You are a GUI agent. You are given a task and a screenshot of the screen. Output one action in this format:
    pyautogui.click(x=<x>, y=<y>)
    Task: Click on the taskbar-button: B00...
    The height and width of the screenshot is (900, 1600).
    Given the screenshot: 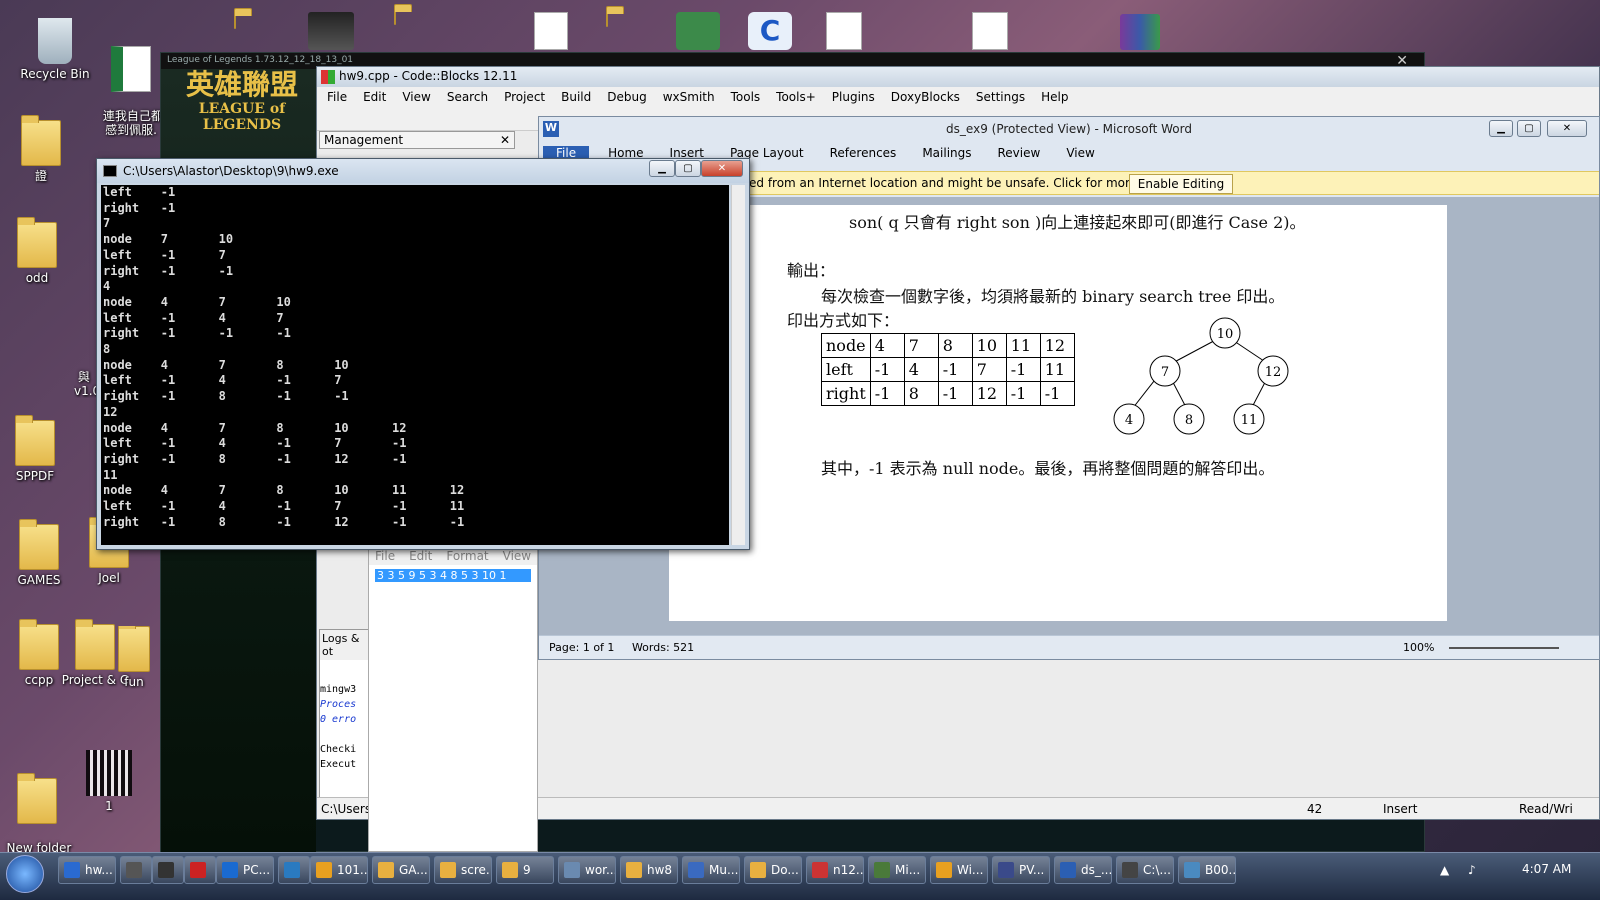 What is the action you would take?
    pyautogui.click(x=1207, y=870)
    